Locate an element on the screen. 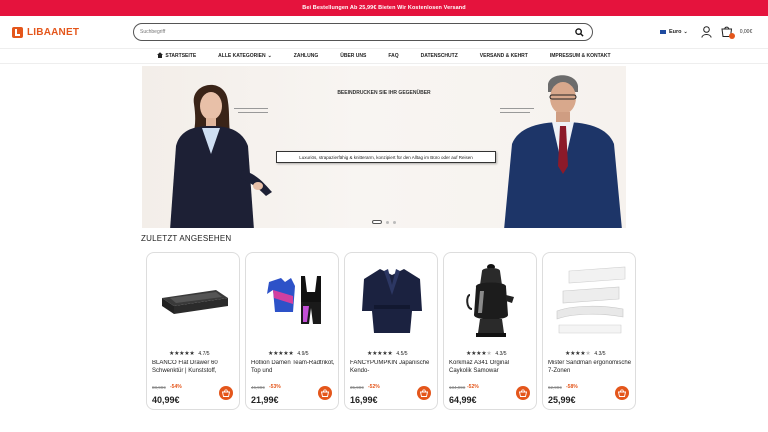 This screenshot has height=432, width=768. home-icon is located at coordinates (160, 56).